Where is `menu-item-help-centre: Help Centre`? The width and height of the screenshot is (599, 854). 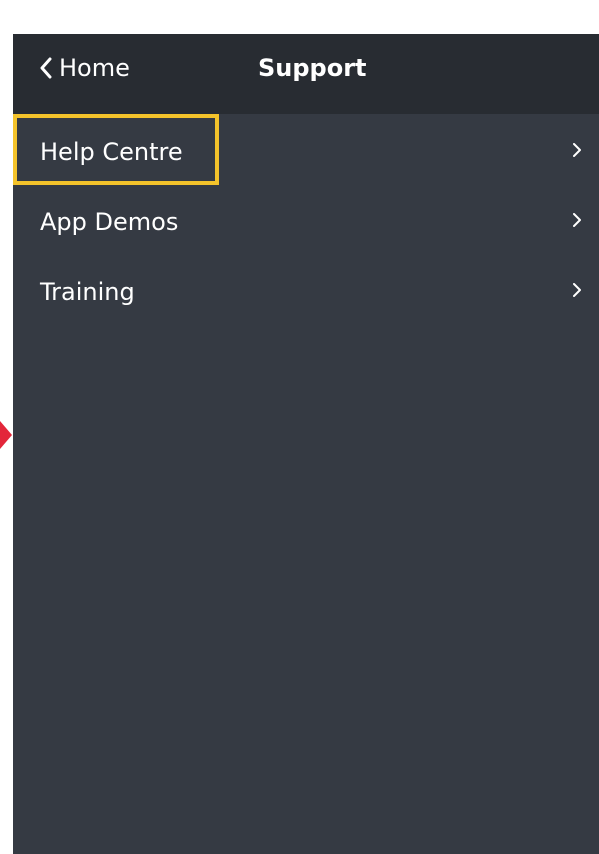
menu-item-help-centre: Help Centre is located at coordinates (306, 149).